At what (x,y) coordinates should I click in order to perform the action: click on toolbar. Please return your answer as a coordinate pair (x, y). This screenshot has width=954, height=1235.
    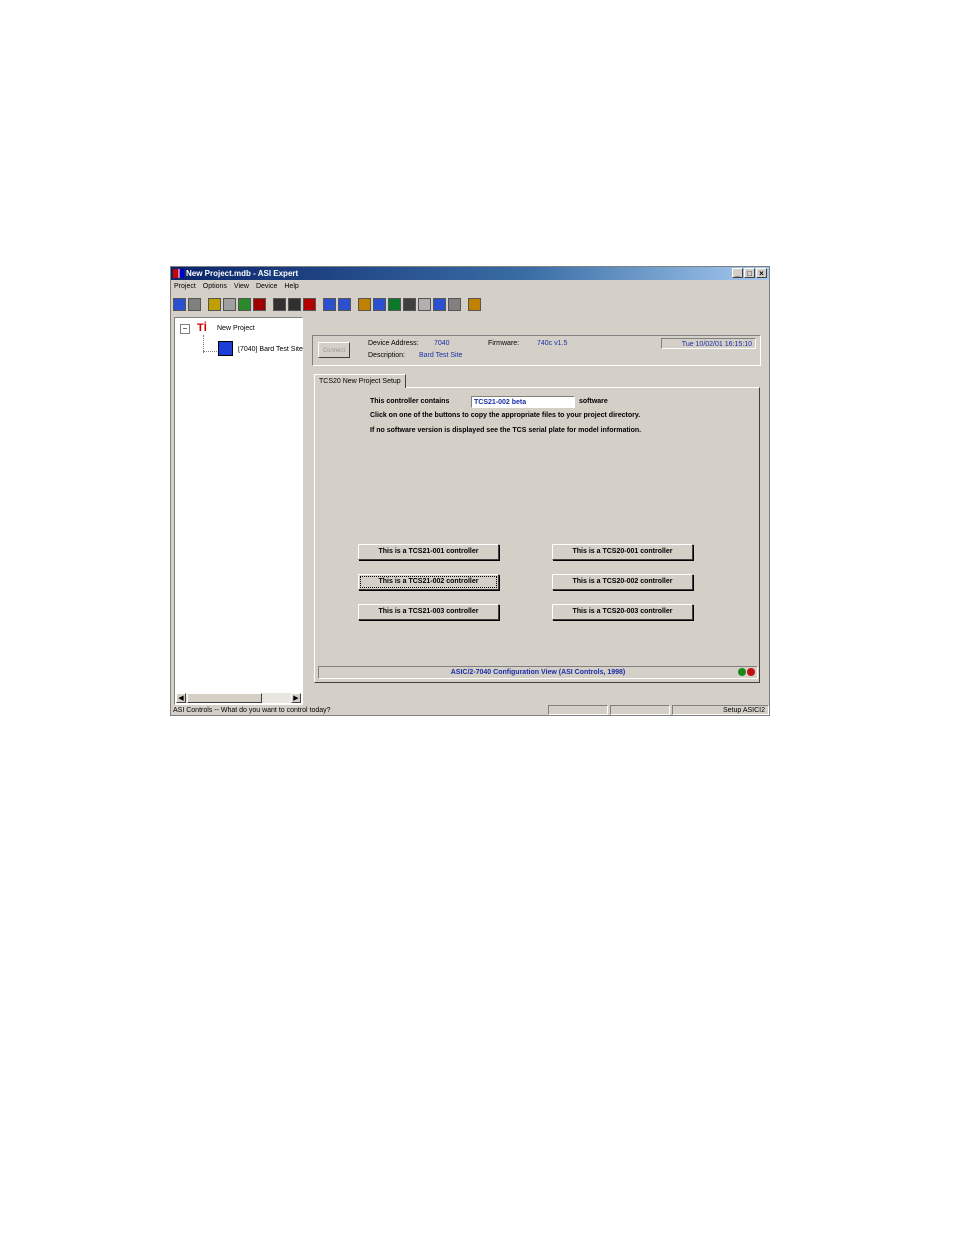
    Looking at the image, I should click on (470, 304).